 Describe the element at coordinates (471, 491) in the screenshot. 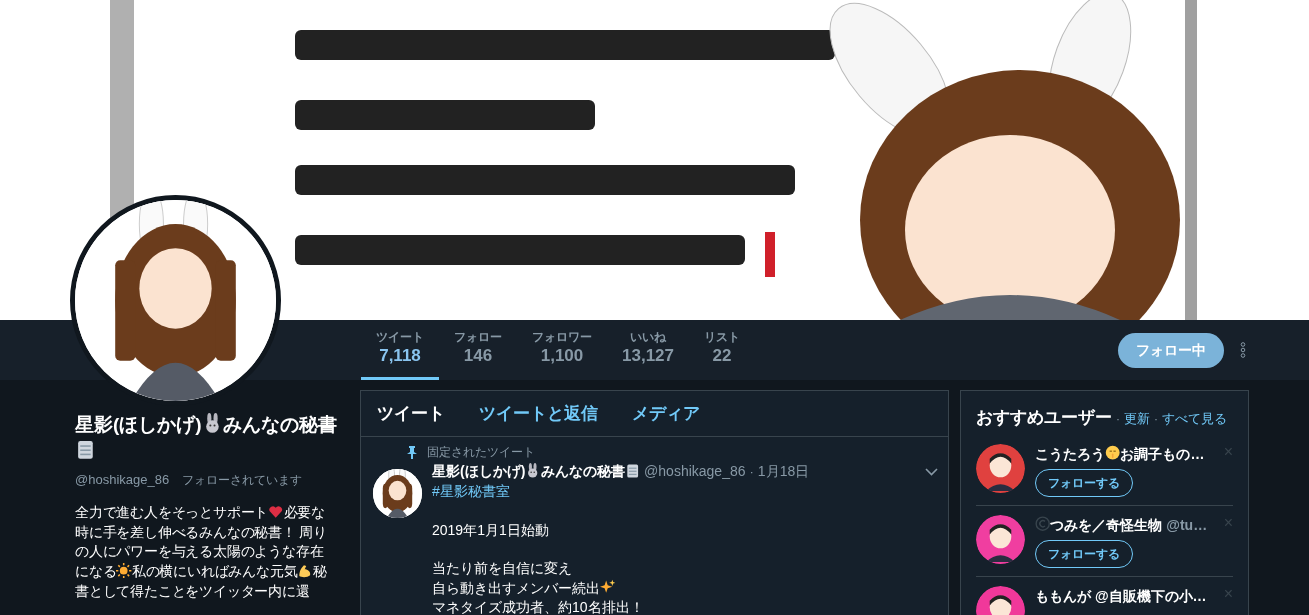

I see `hashtag-link: #星影秘書室` at that location.